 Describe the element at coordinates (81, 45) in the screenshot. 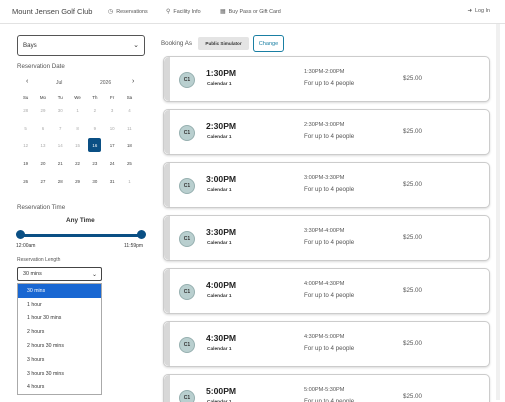

I see `bays-select: Bays ⌄` at that location.